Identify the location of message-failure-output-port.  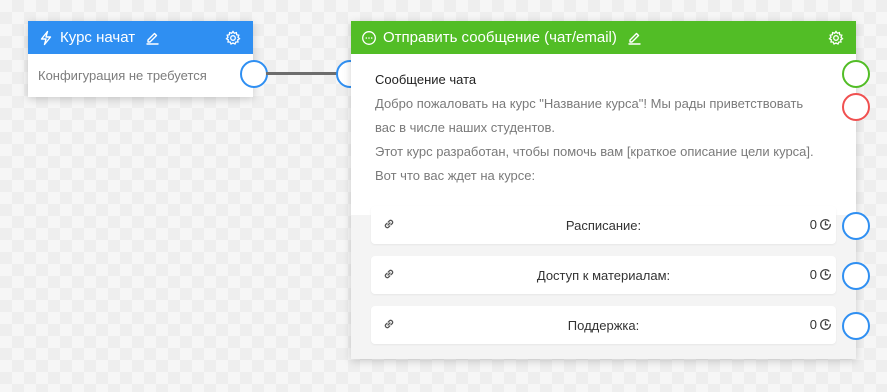
(856, 107).